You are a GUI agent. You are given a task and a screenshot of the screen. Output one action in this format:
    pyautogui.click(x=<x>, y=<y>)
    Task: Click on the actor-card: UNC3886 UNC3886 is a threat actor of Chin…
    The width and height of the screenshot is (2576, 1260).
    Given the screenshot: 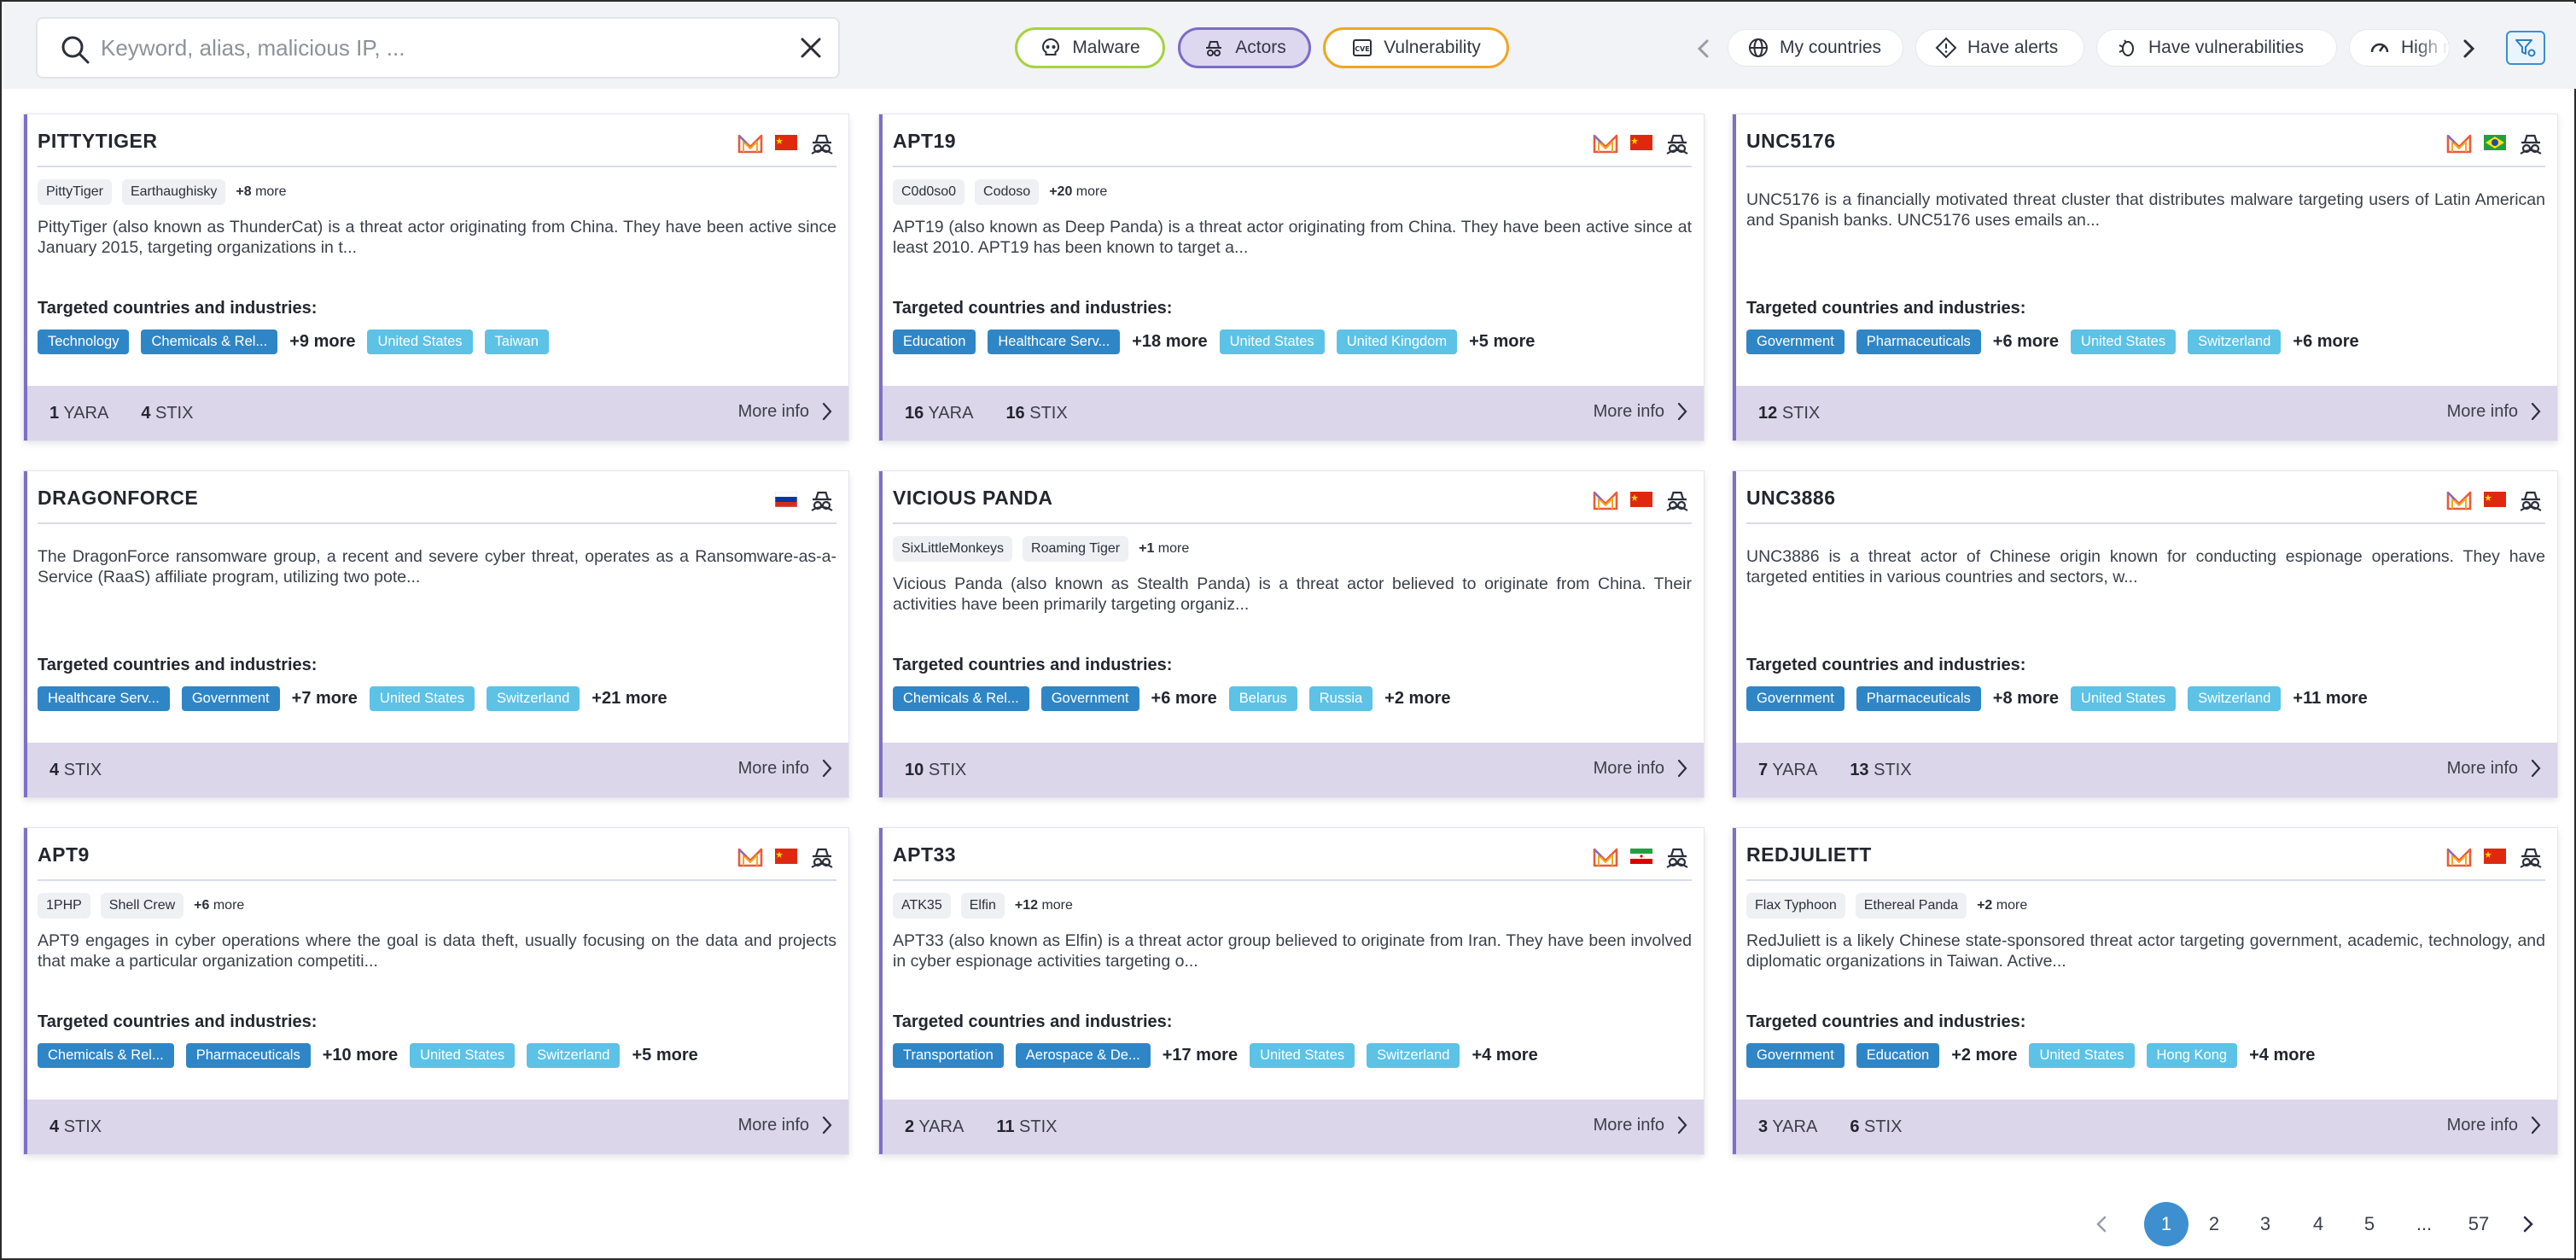 What is the action you would take?
    pyautogui.click(x=2145, y=634)
    